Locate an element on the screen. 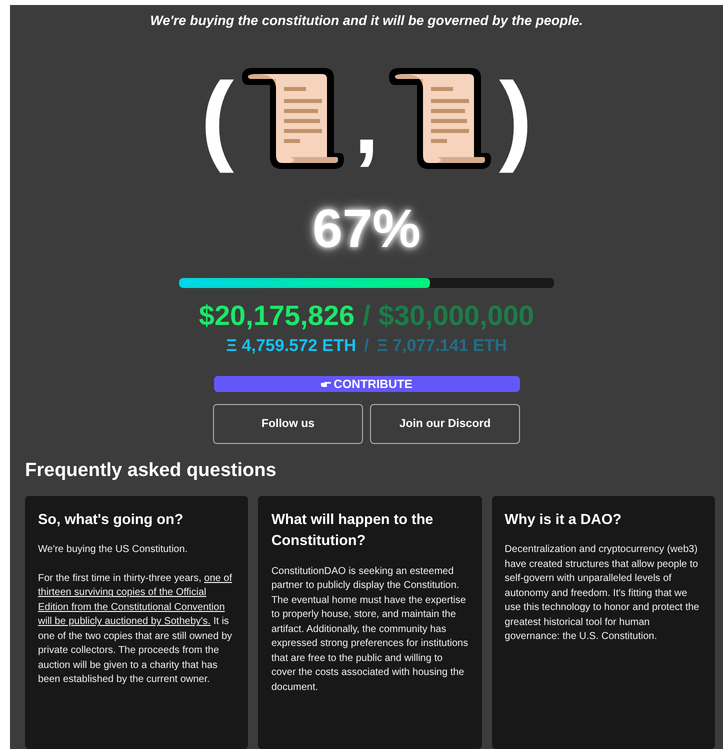  usd-raised: $20,175,826 is located at coordinates (276, 316).